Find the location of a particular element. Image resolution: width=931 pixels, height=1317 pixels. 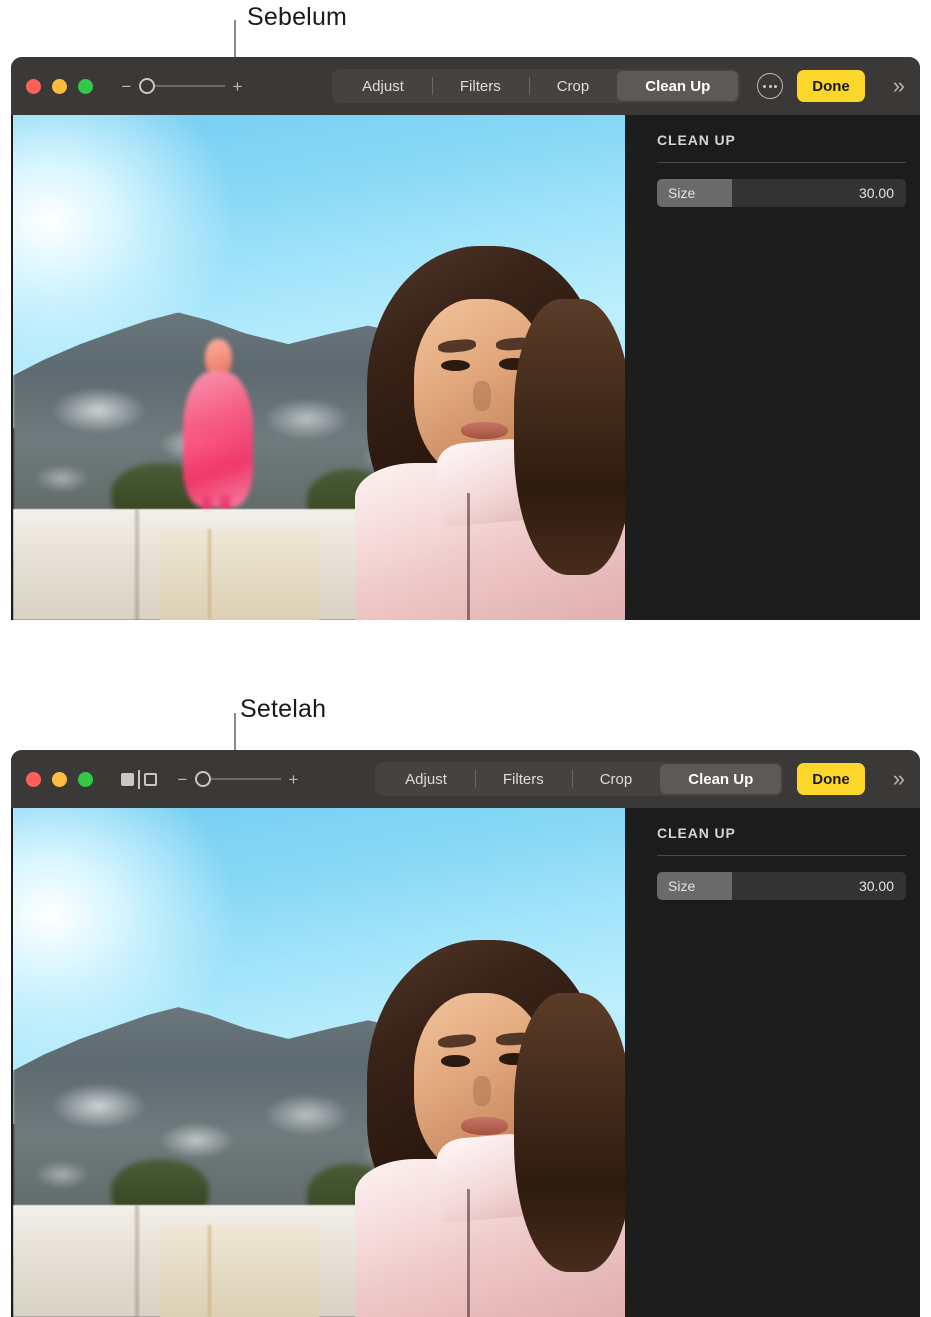

background-person-coat is located at coordinates (218, 439).